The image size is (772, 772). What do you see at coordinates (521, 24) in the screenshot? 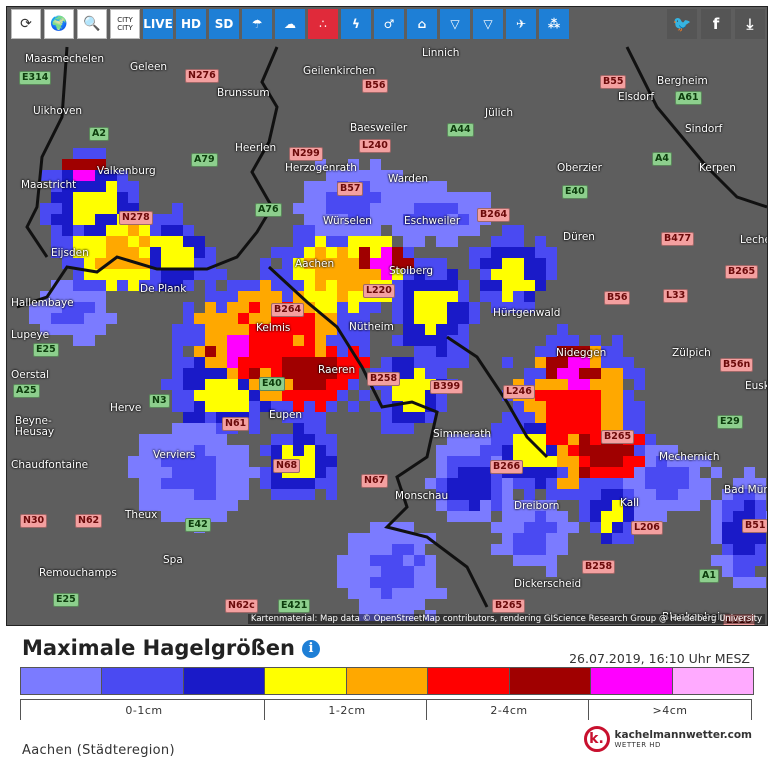
I see `satellite-button: ✈` at bounding box center [521, 24].